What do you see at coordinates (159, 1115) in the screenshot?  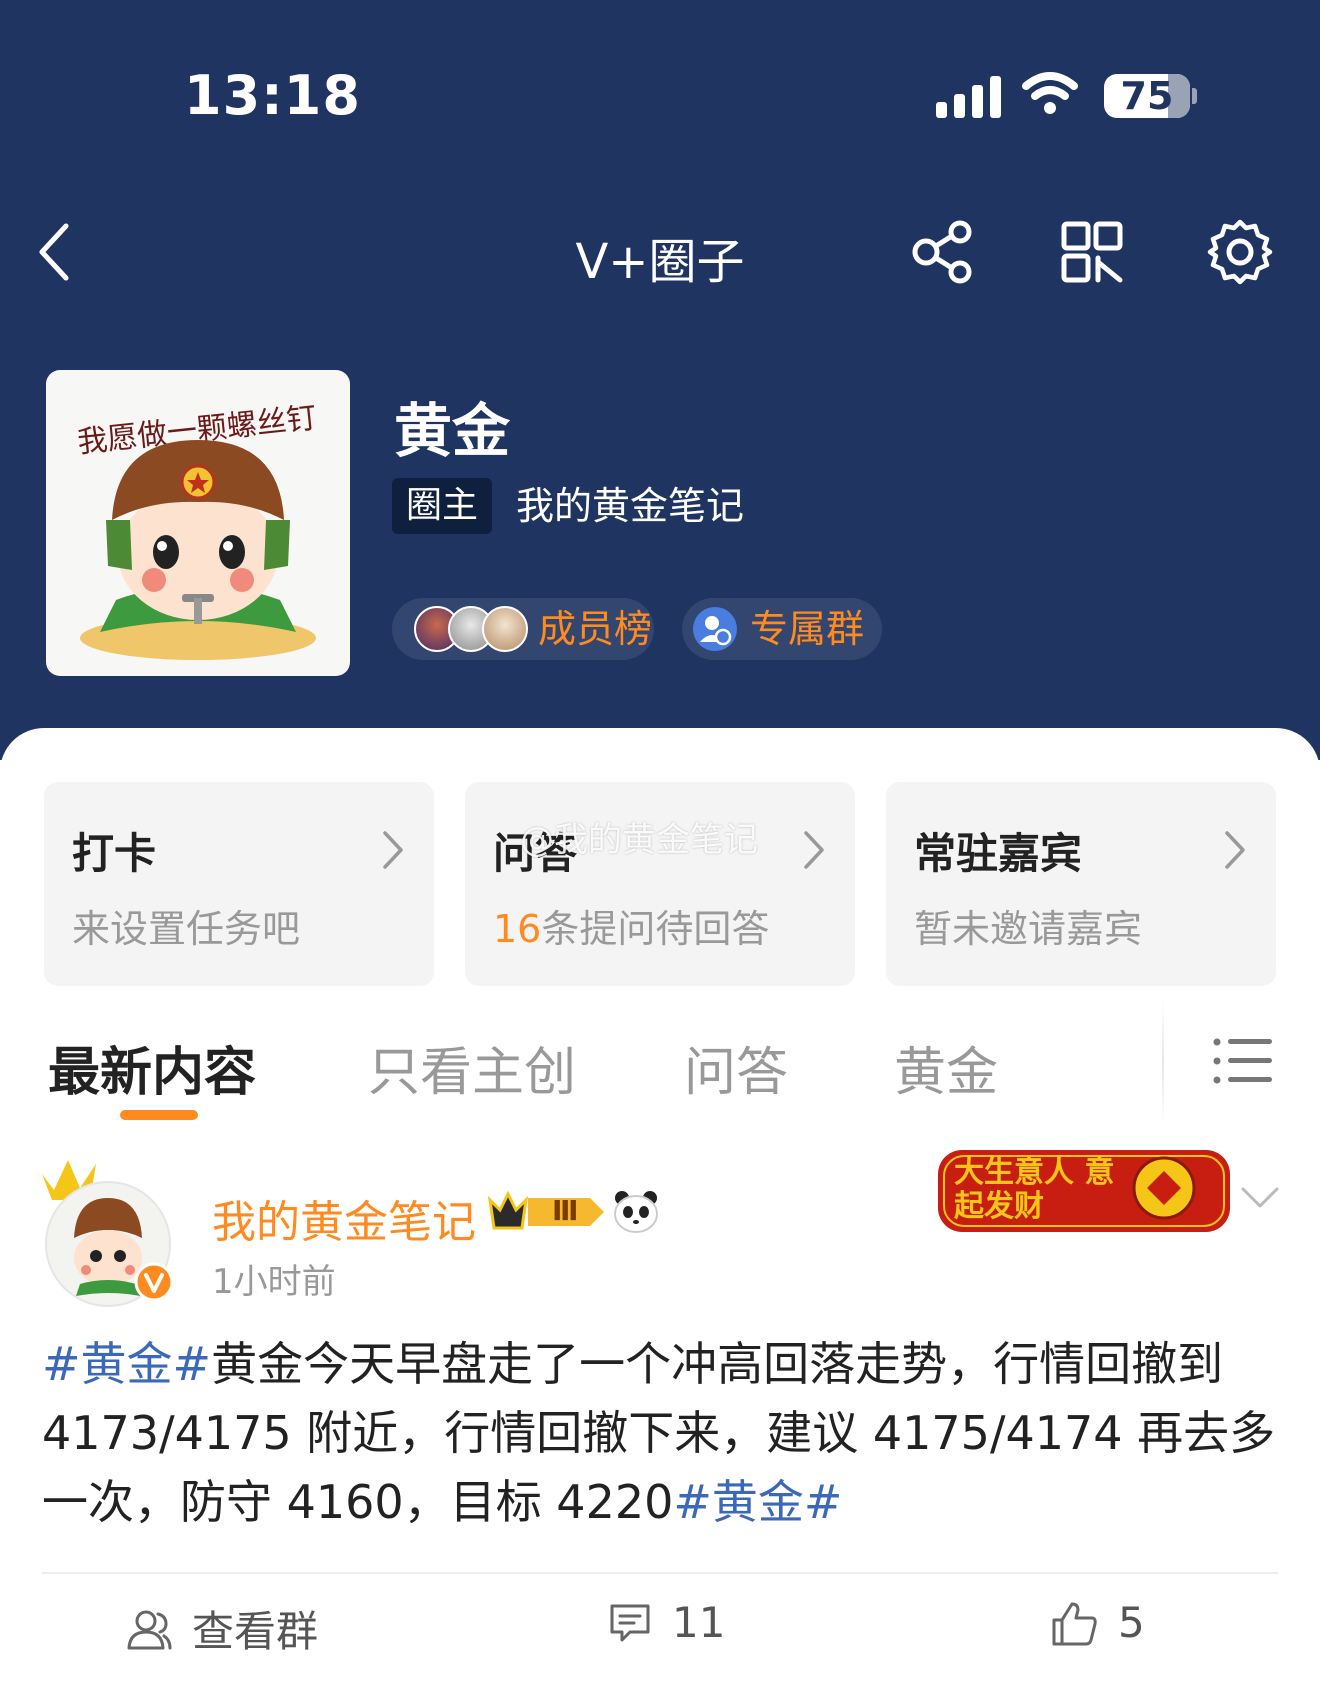 I see `active-tab-indicator` at bounding box center [159, 1115].